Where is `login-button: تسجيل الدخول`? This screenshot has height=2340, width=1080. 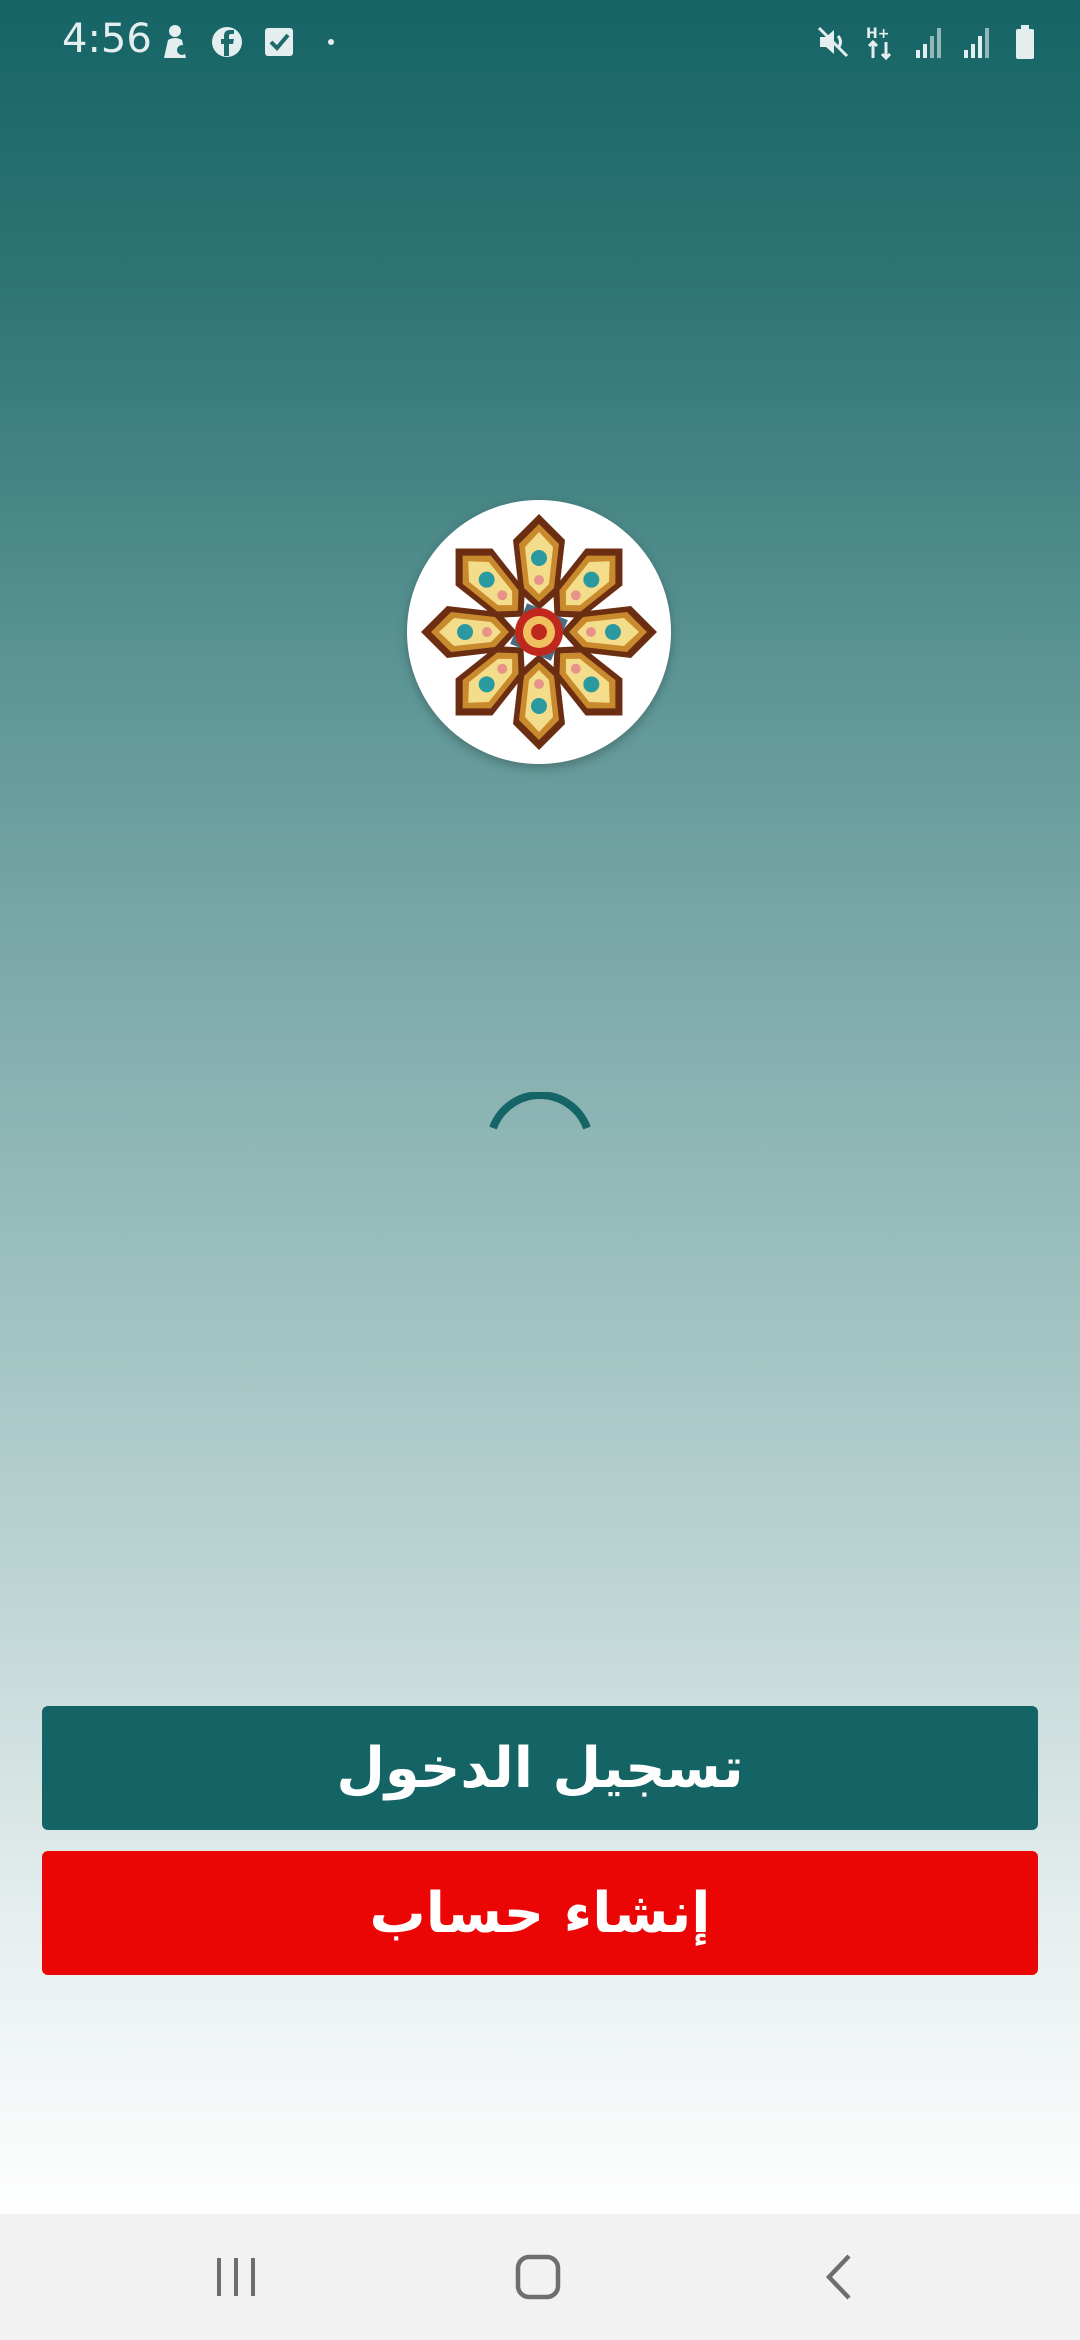 login-button: تسجيل الدخول is located at coordinates (540, 1768).